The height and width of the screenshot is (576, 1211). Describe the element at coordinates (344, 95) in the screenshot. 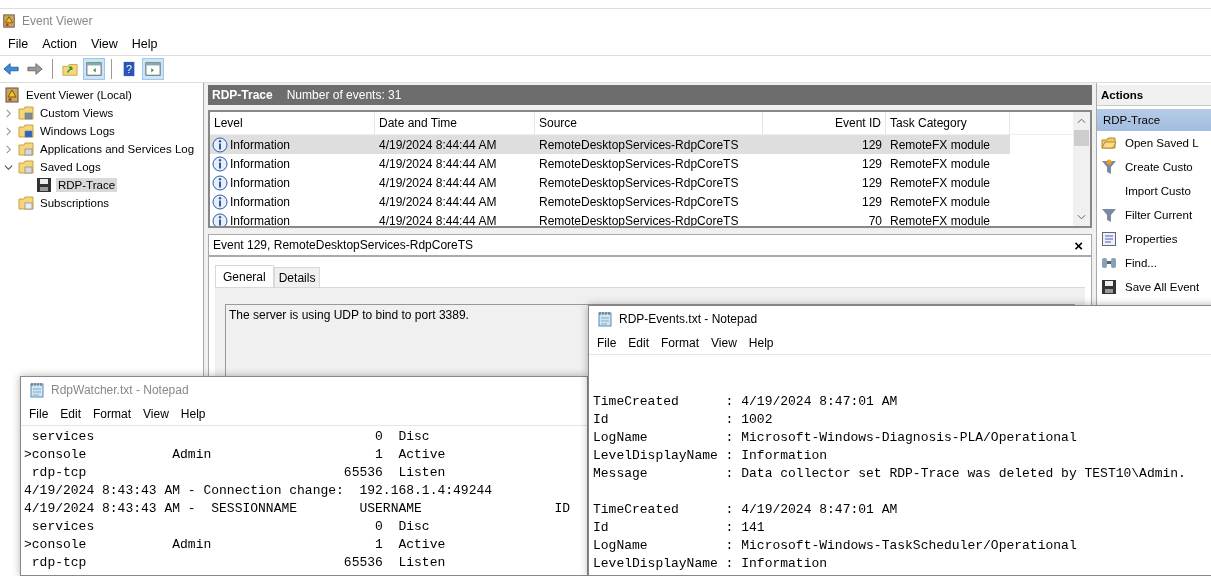

I see `event-count: Number of events: 31` at that location.